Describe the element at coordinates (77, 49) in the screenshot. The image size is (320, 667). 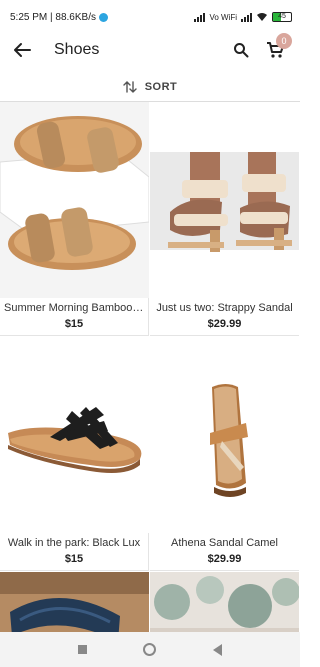
I see `page-title: Shoes` at that location.